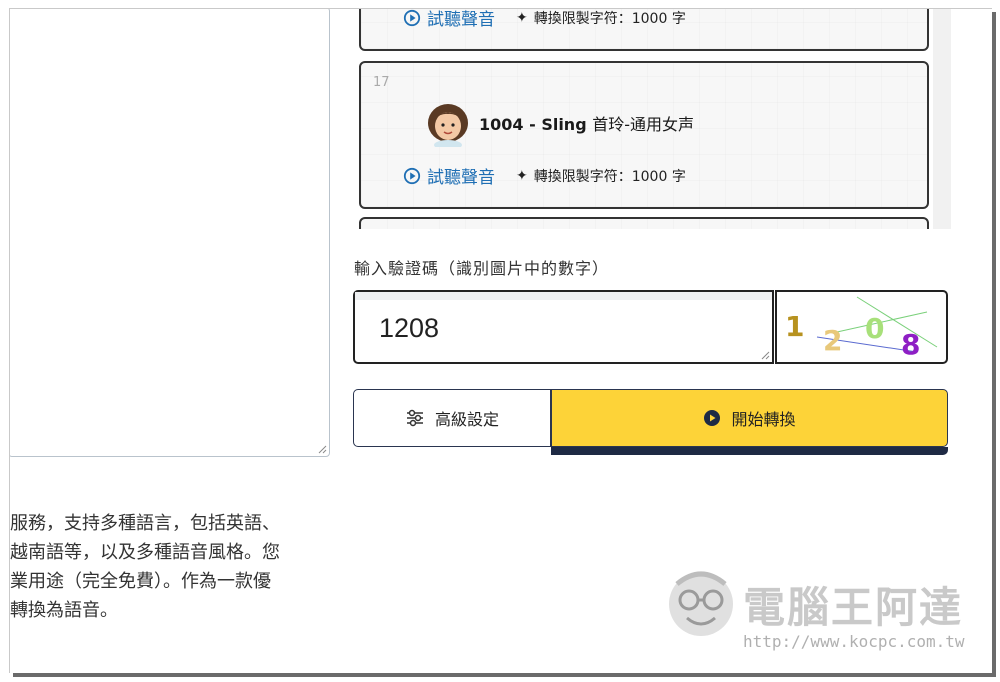 Image resolution: width=1000 pixels, height=682 pixels. I want to click on mascot-logo-icon, so click(701, 603).